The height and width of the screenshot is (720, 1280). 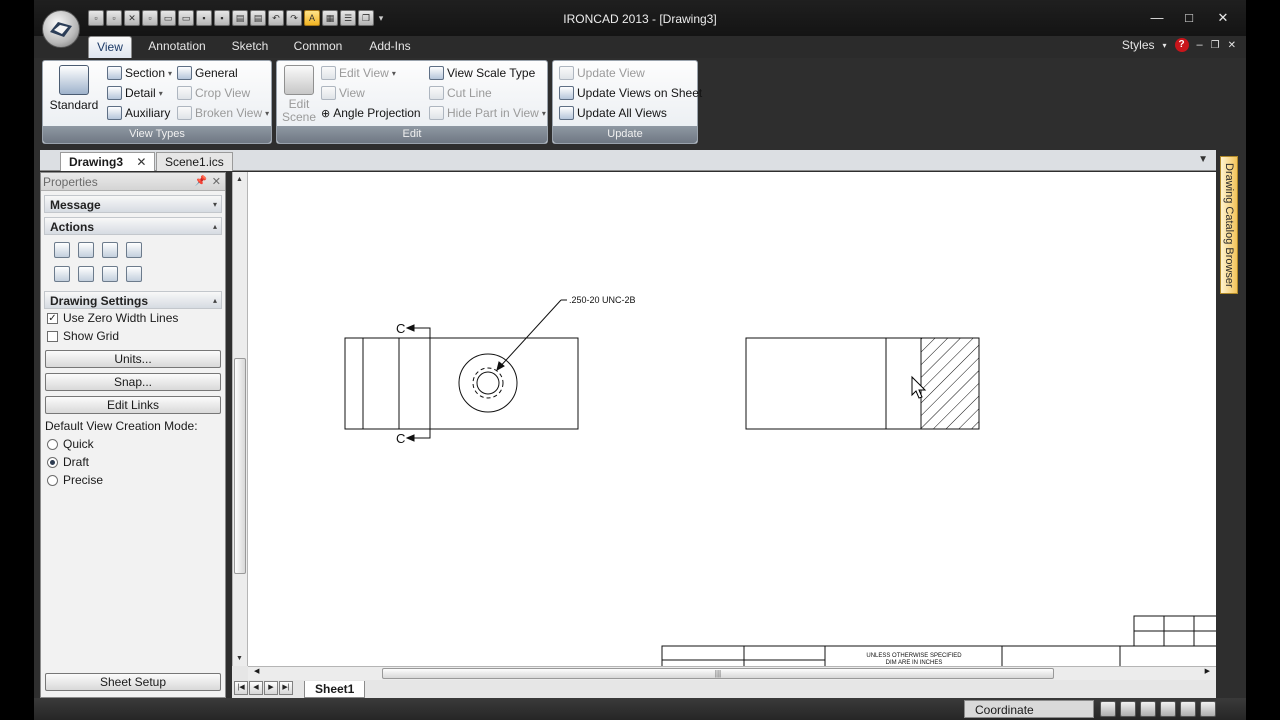 I want to click on doc-tab-menu-icon: ▼, so click(x=1203, y=159).